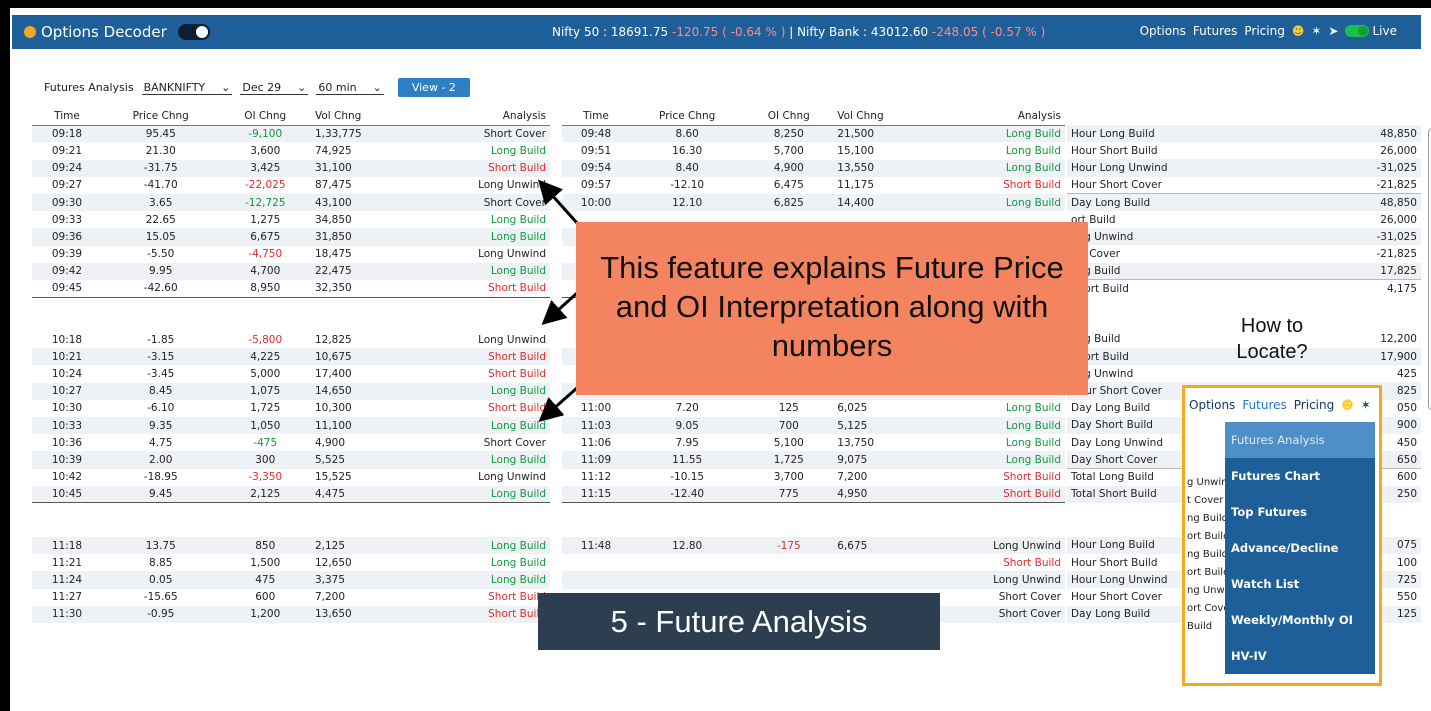 The image size is (1431, 711). I want to click on bug-icon: ✶, so click(1366, 405).